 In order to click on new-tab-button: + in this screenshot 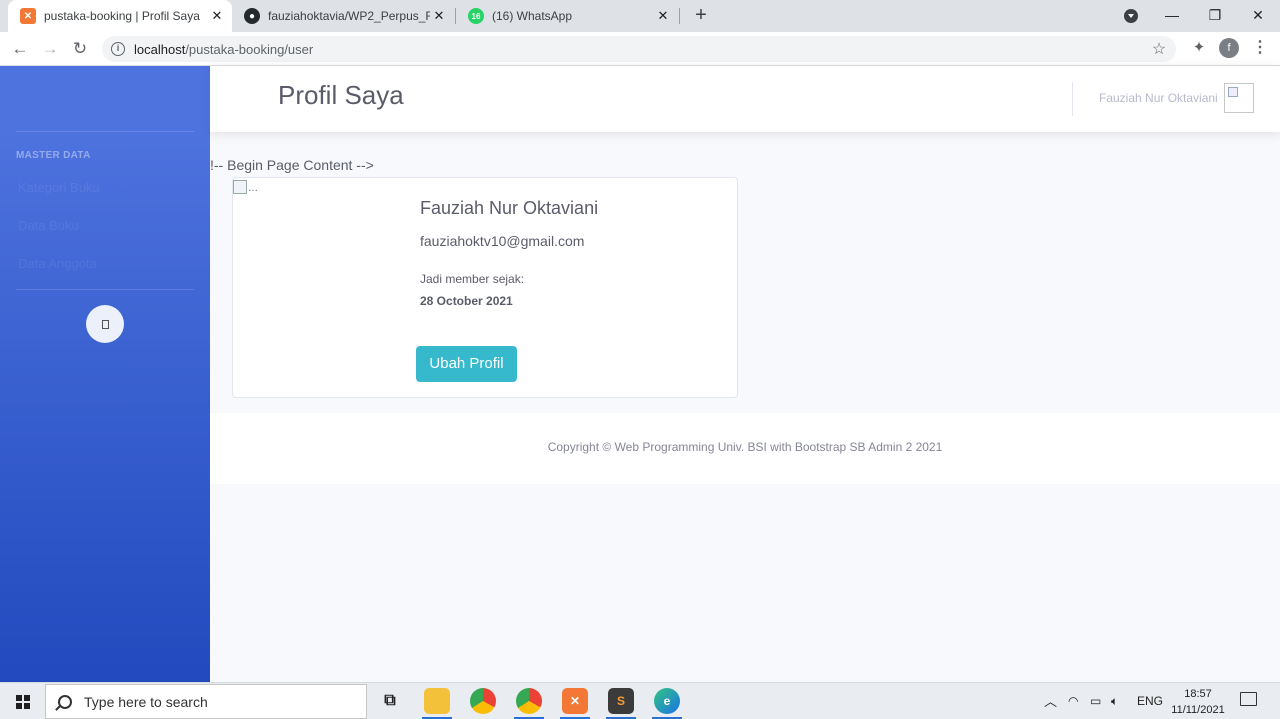, I will do `click(701, 15)`.